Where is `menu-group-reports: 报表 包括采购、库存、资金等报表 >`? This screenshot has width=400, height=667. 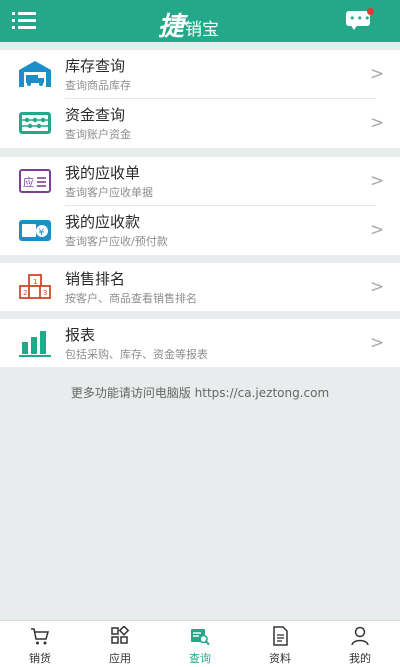 menu-group-reports: 报表 包括采购、库存、资金等报表 > is located at coordinates (200, 343).